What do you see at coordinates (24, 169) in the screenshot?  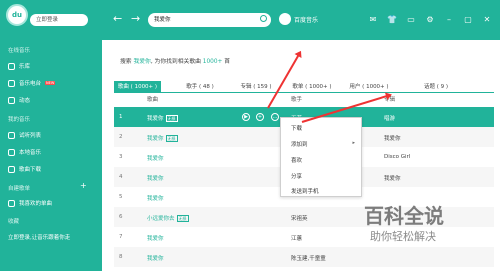 I see `sidebar-item-download: 歌曲下载` at bounding box center [24, 169].